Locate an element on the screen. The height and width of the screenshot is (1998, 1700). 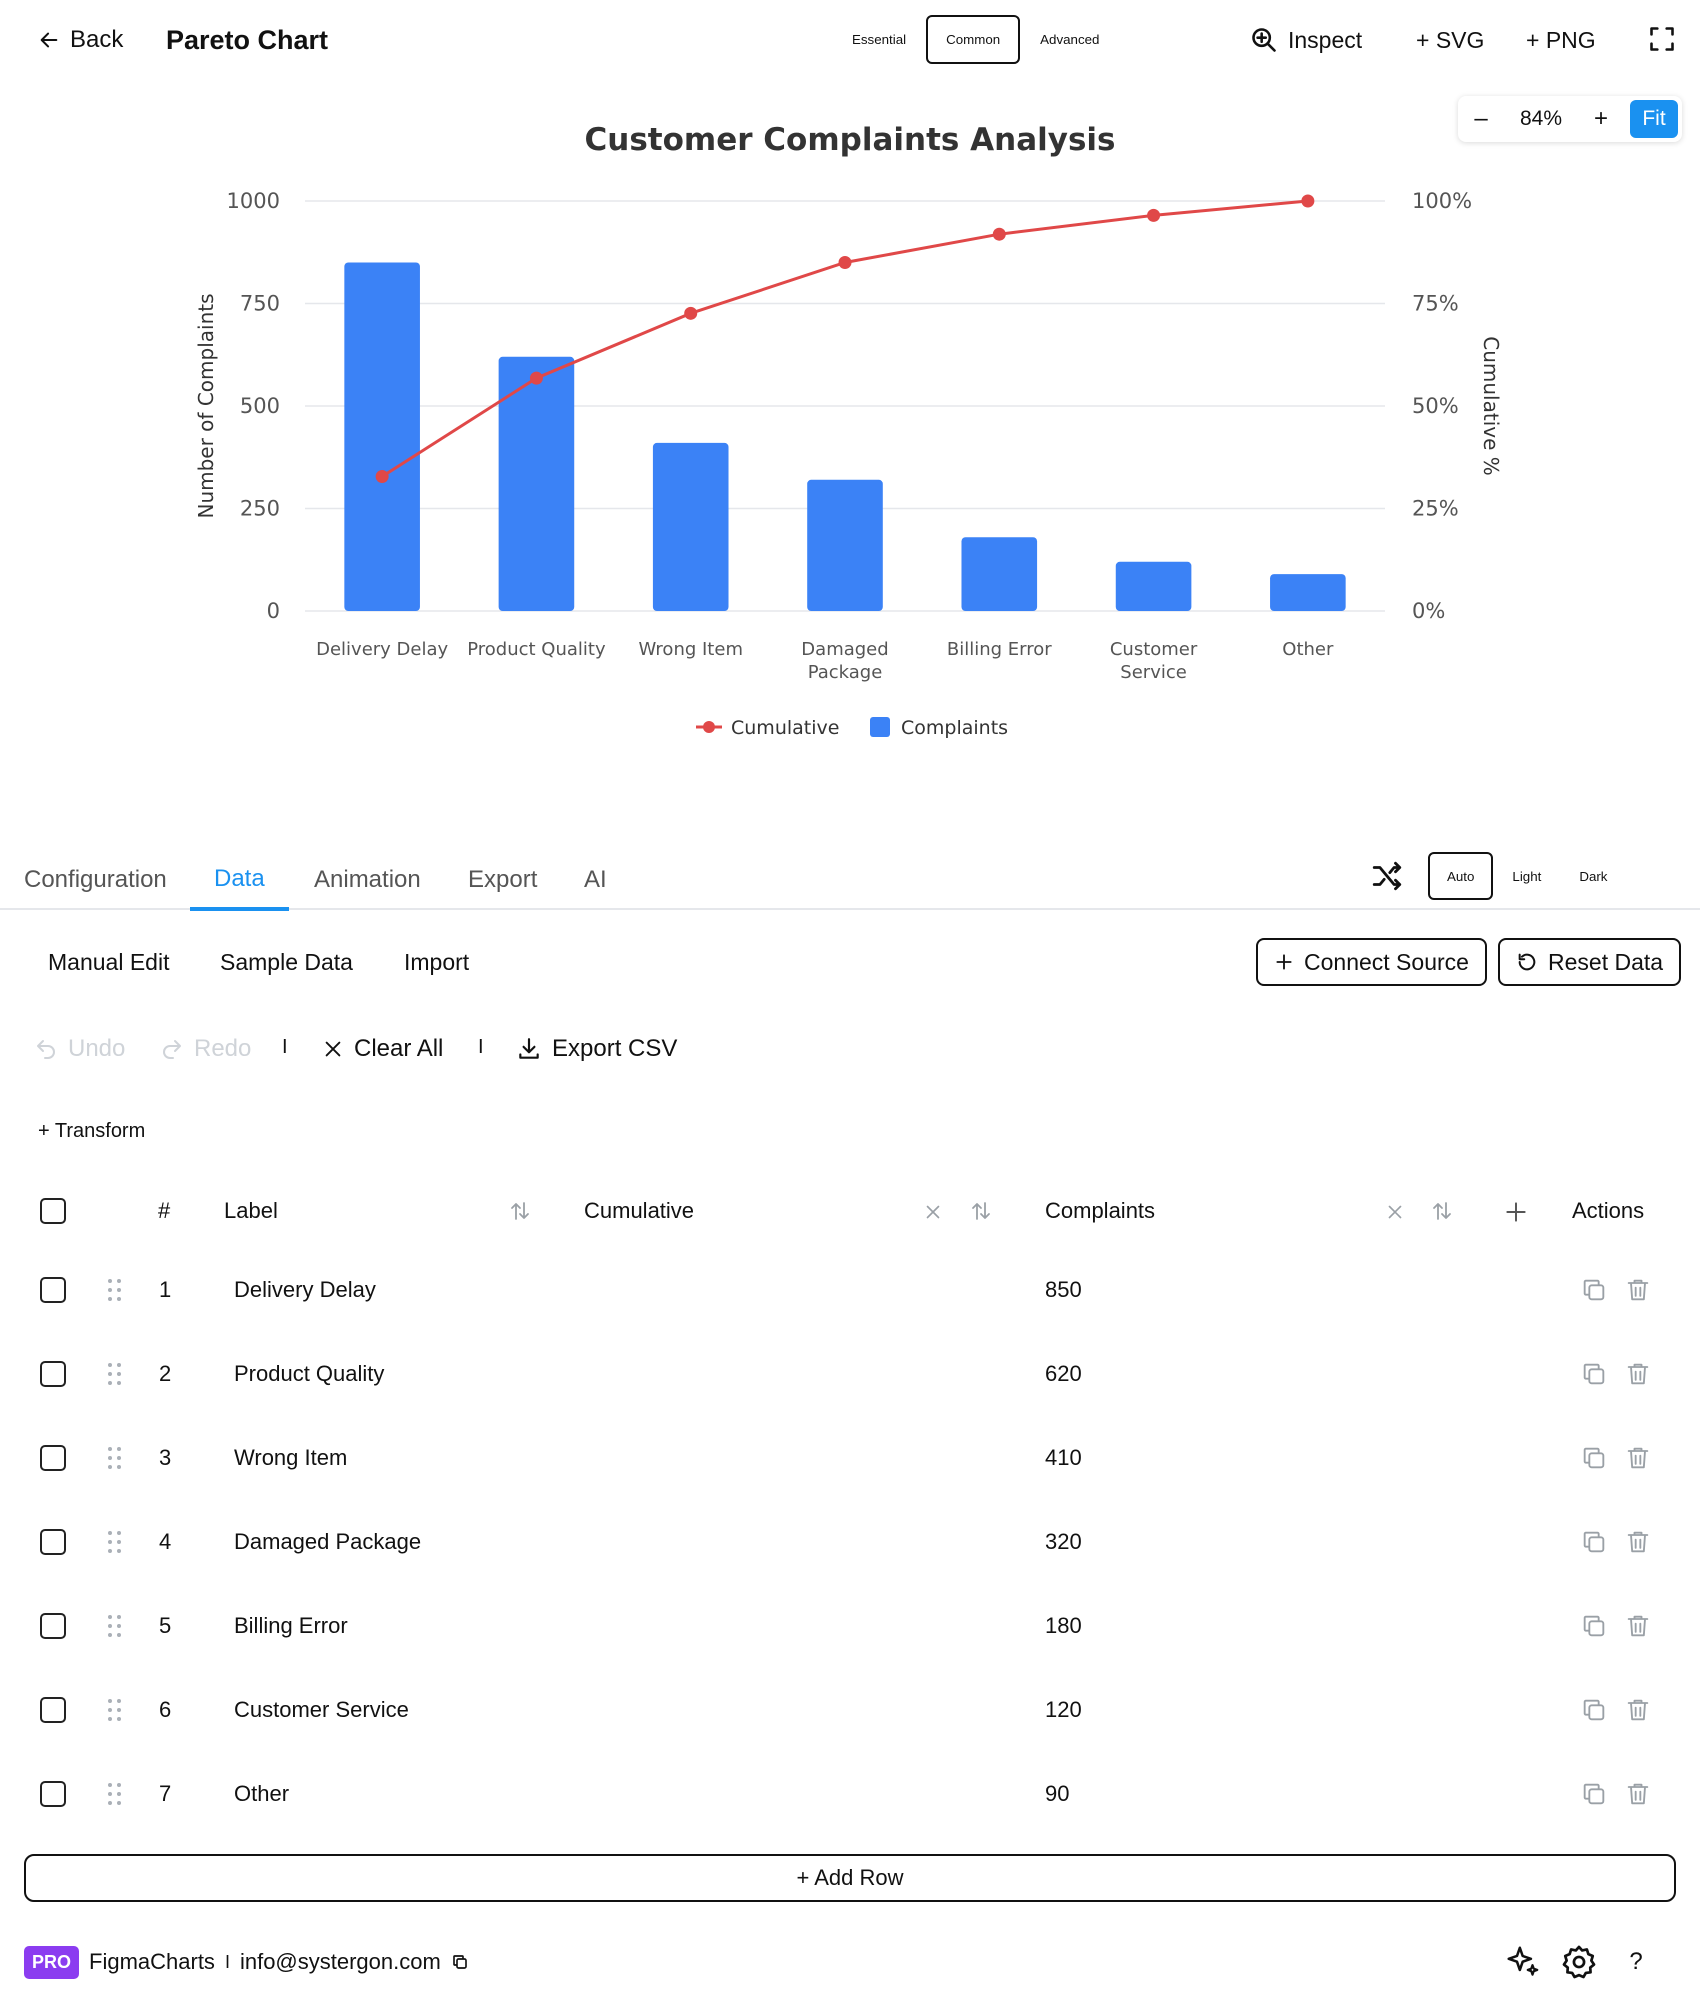
import-tab: Import is located at coordinates (436, 962).